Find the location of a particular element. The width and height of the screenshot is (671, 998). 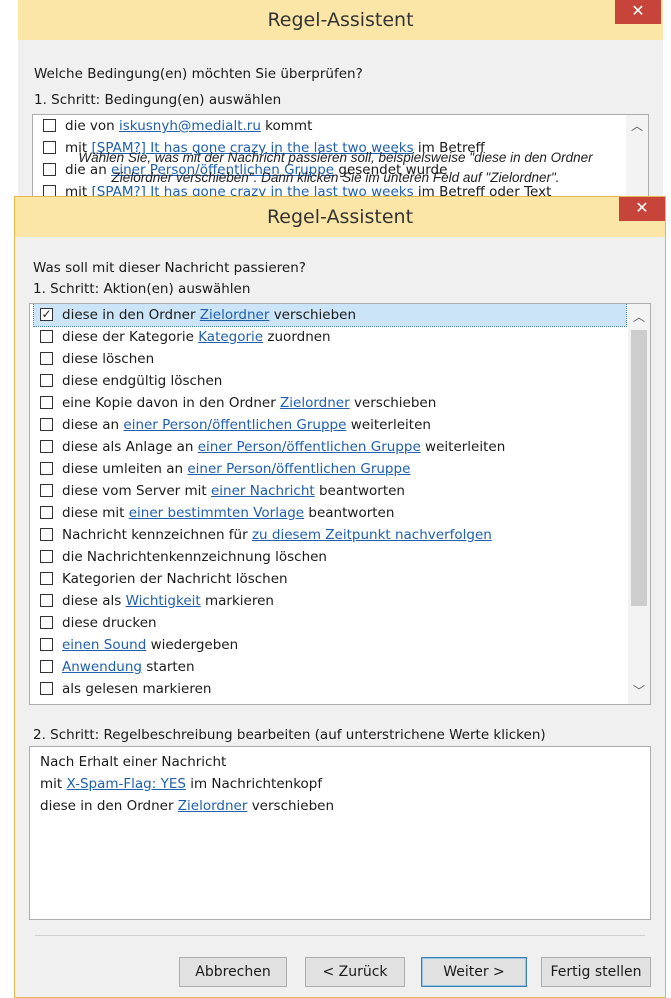

value-link: Anwendung is located at coordinates (102, 667).